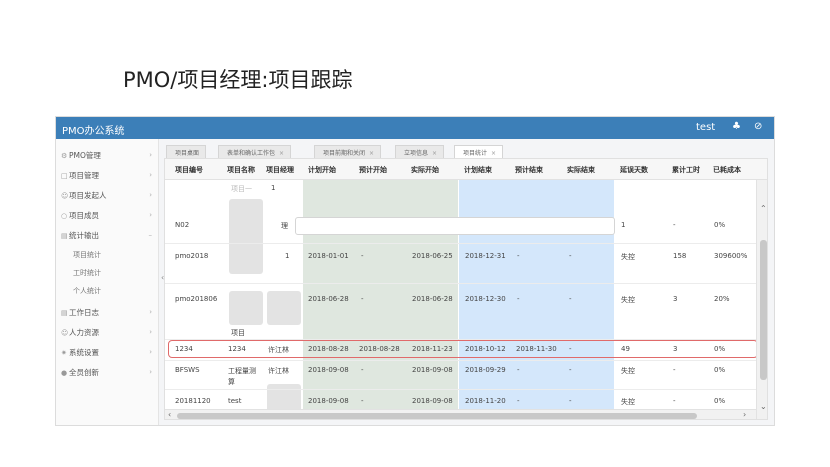 The image size is (830, 467). Describe the element at coordinates (373, 170) in the screenshot. I see `header-expected-start: 预计开始` at that location.